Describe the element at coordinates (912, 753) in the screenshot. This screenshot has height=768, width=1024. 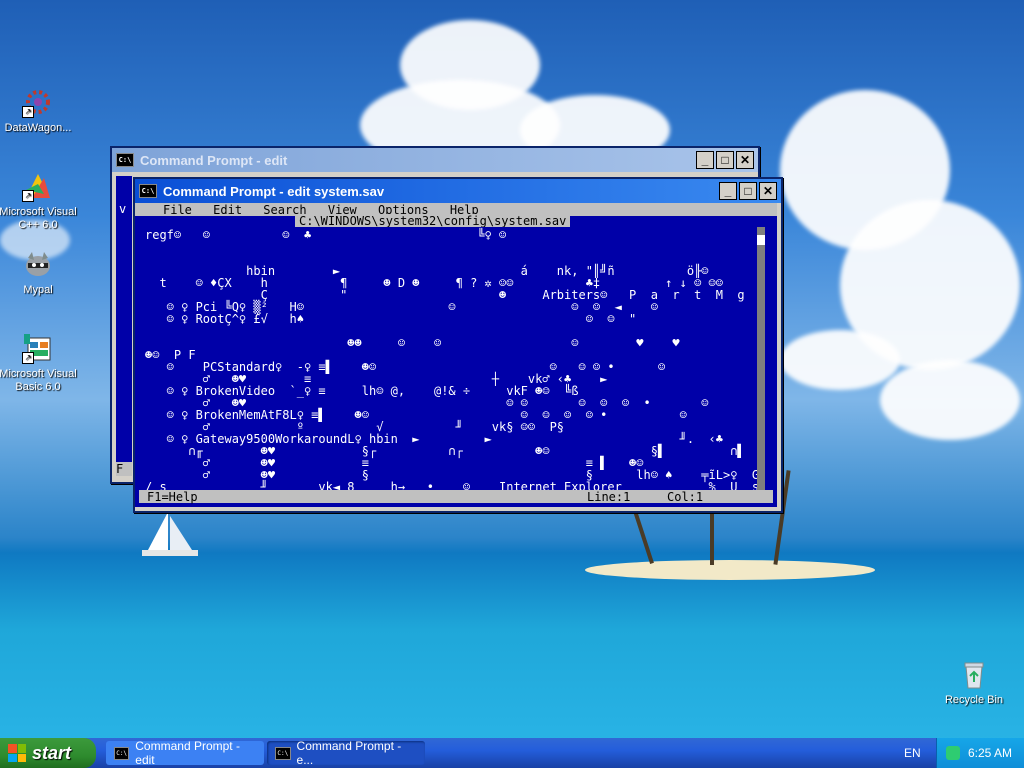
I see `language-indicator: EN` at that location.